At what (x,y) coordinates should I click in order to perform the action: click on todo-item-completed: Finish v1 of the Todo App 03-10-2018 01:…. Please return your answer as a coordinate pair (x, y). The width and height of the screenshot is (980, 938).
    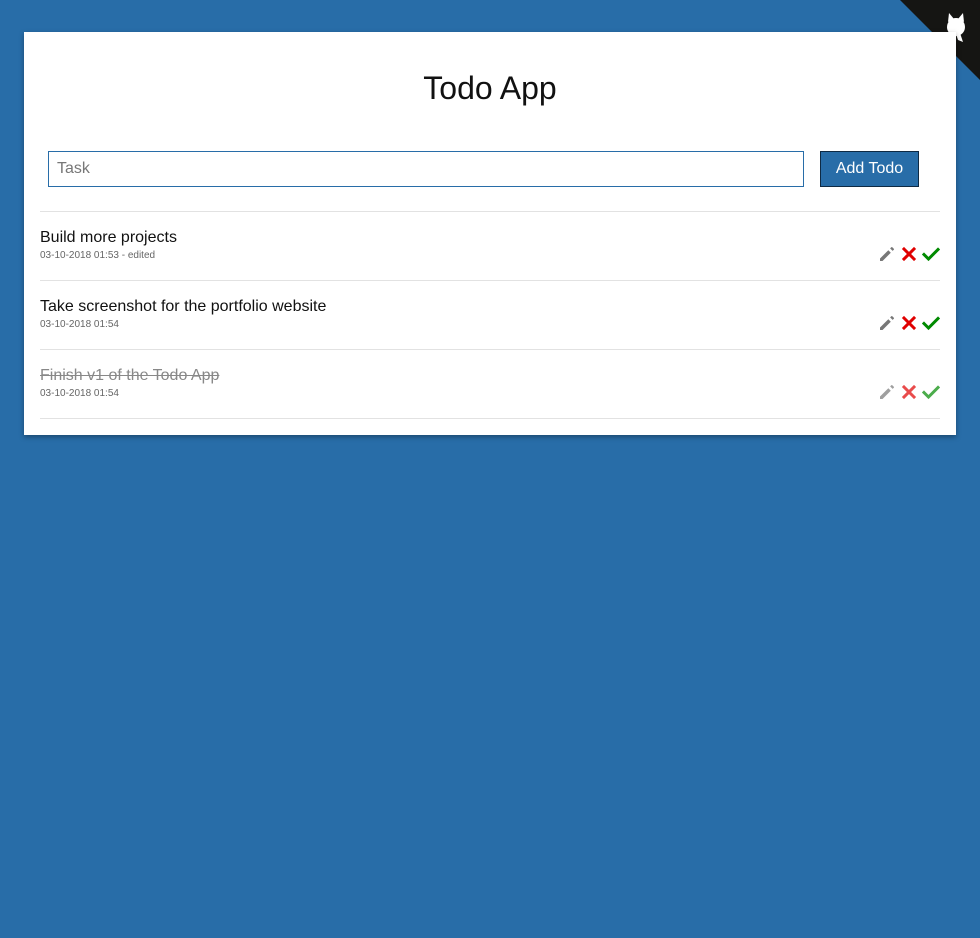
    Looking at the image, I should click on (490, 384).